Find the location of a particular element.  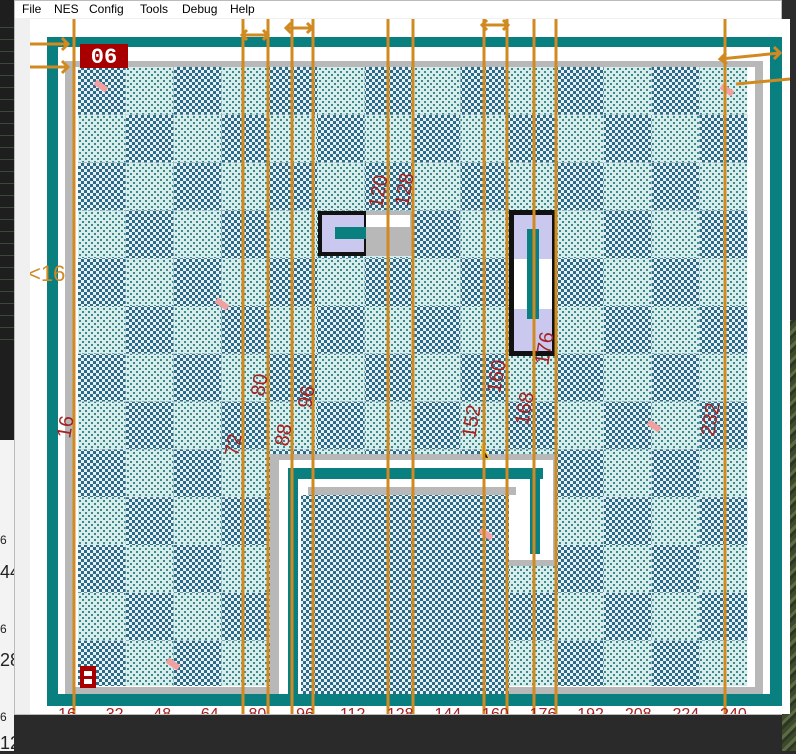

scale-label: 112 is located at coordinates (353, 710).